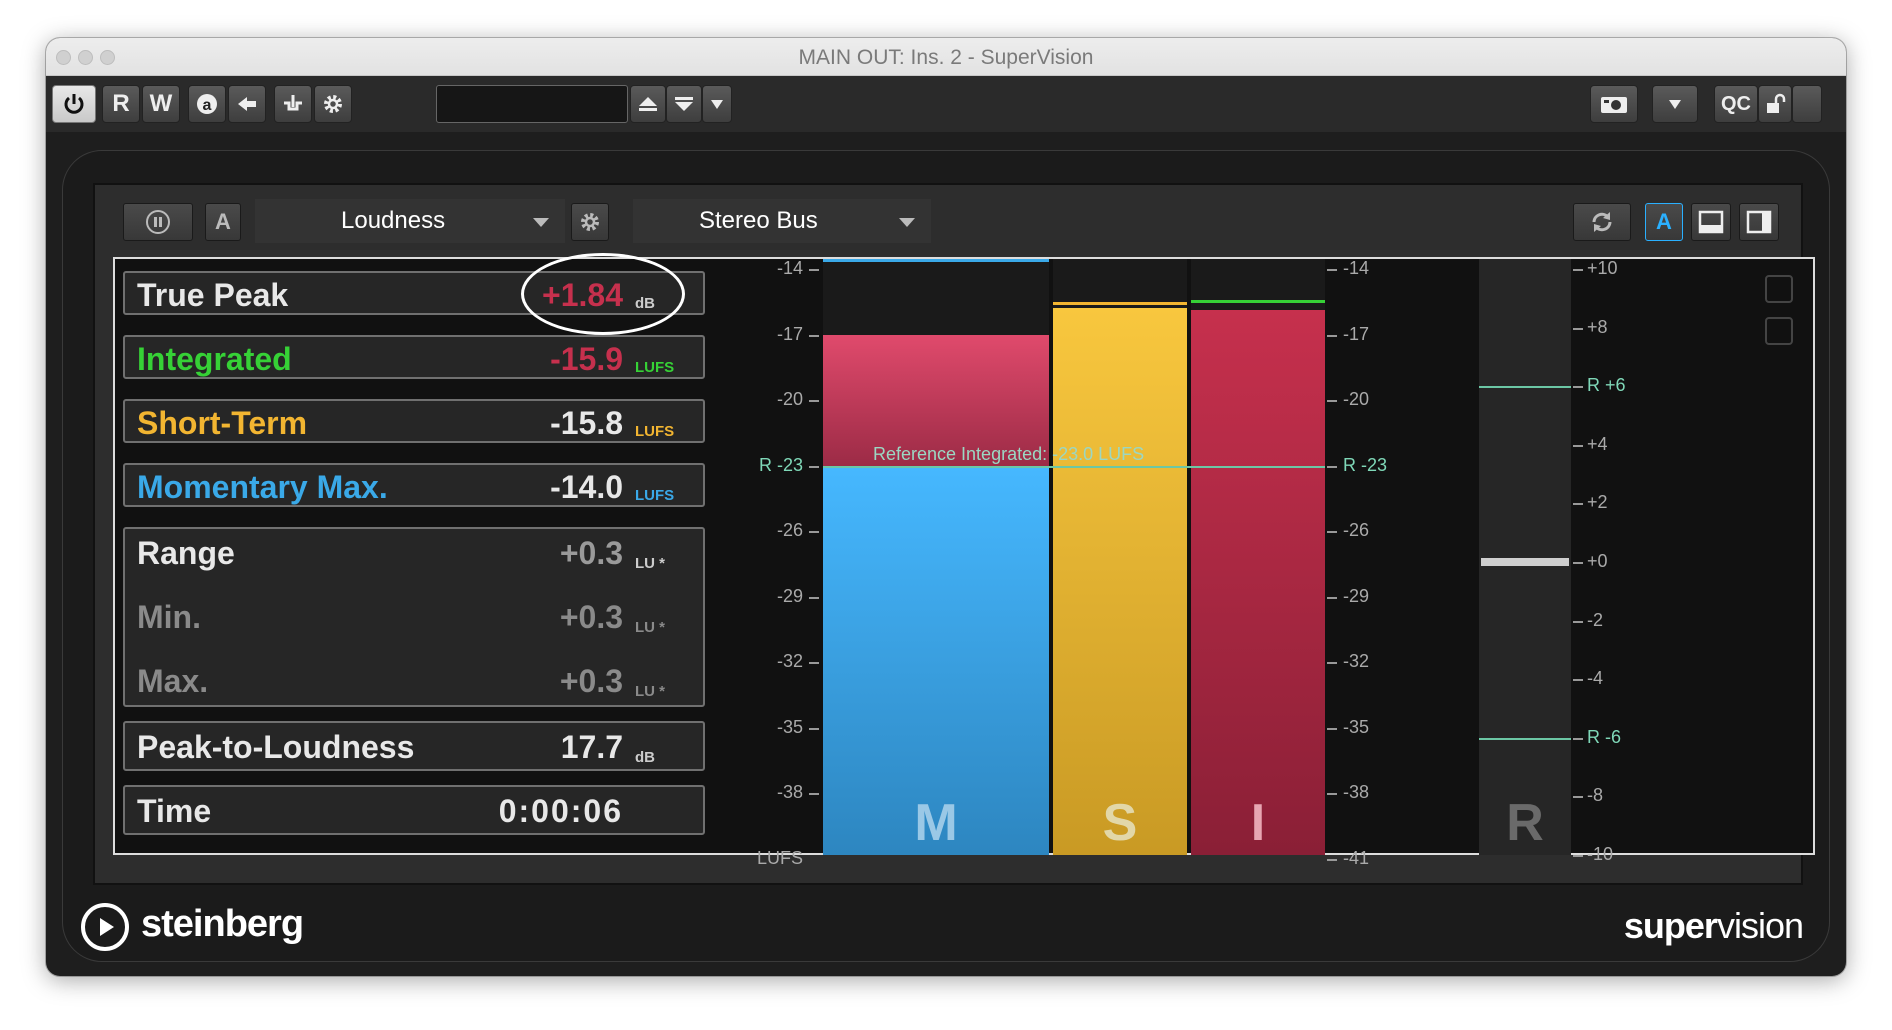 This screenshot has width=1892, height=1030. Describe the element at coordinates (414, 357) in the screenshot. I see `integrated-row: Integrated -15.9 LUFS` at that location.